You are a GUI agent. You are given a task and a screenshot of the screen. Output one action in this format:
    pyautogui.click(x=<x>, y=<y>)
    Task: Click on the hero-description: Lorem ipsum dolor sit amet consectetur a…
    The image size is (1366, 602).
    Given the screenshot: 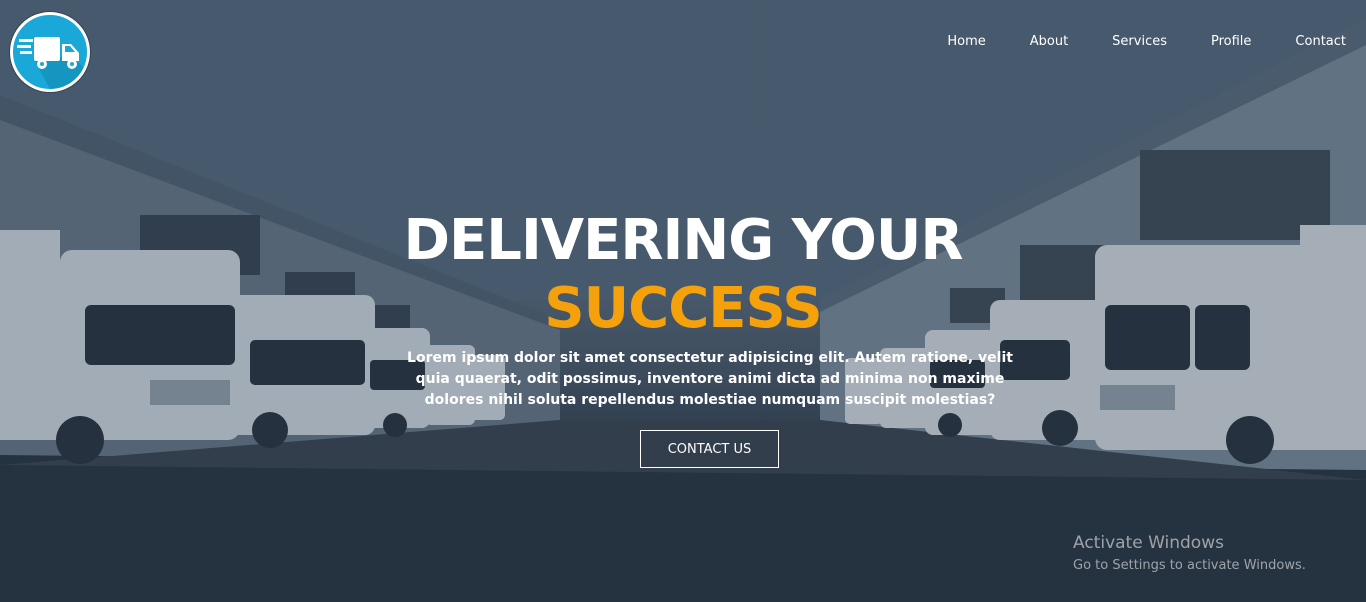 What is the action you would take?
    pyautogui.click(x=710, y=379)
    